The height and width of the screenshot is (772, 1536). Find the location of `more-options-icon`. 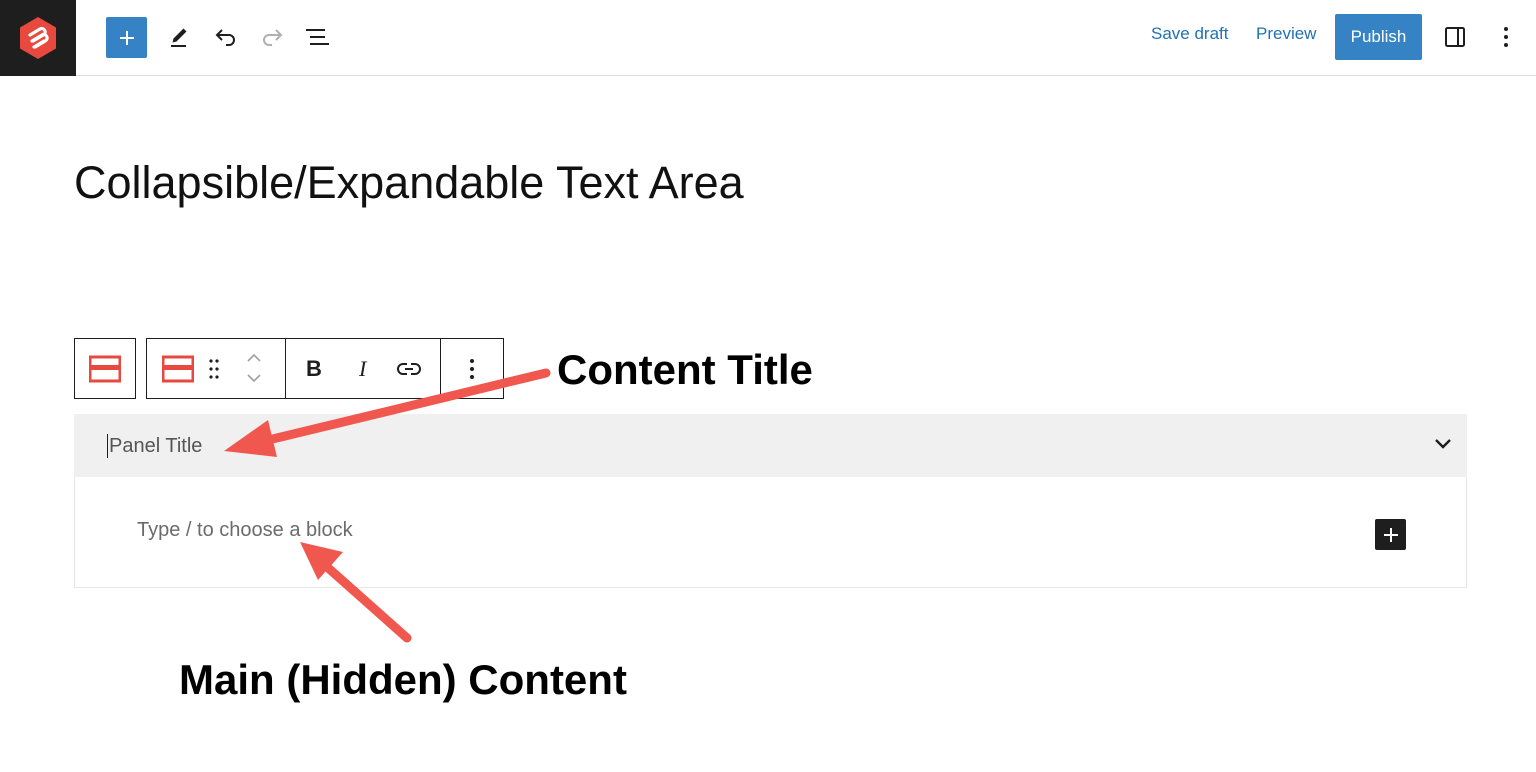

more-options-icon is located at coordinates (1506, 37).